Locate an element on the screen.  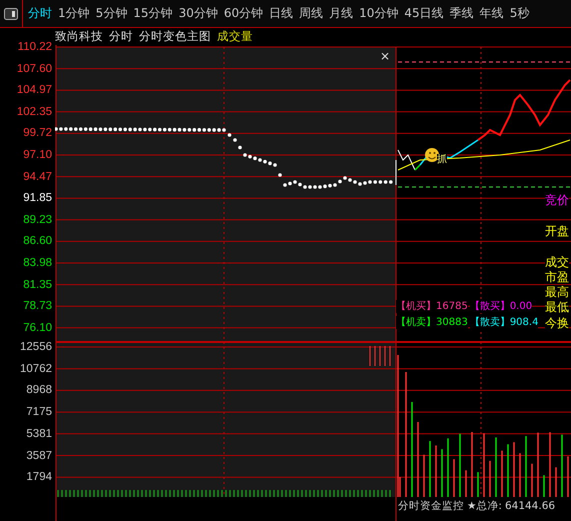
fund-flow-item: 【机买】16785 is located at coordinates (432, 306).